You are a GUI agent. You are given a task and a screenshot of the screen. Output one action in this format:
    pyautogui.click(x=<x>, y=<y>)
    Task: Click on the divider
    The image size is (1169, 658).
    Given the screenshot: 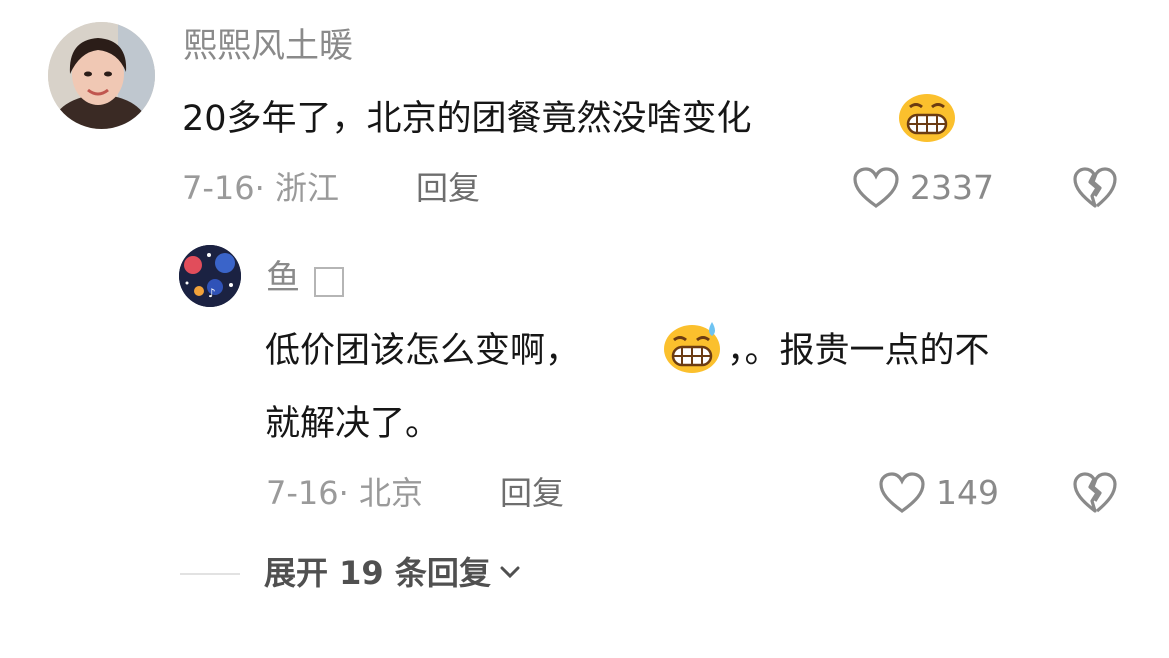 What is the action you would take?
    pyautogui.click(x=210, y=574)
    